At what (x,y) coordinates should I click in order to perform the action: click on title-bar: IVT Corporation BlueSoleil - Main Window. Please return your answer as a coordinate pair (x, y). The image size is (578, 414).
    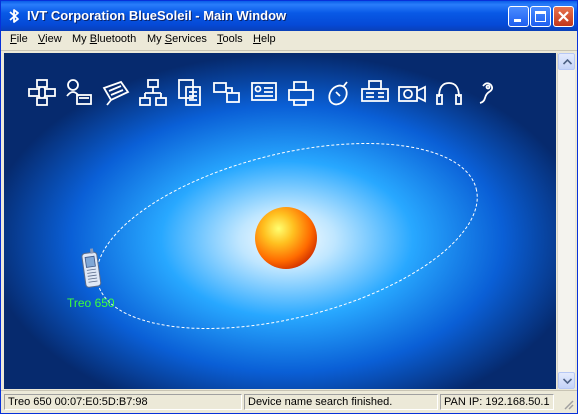
    Looking at the image, I should click on (289, 16).